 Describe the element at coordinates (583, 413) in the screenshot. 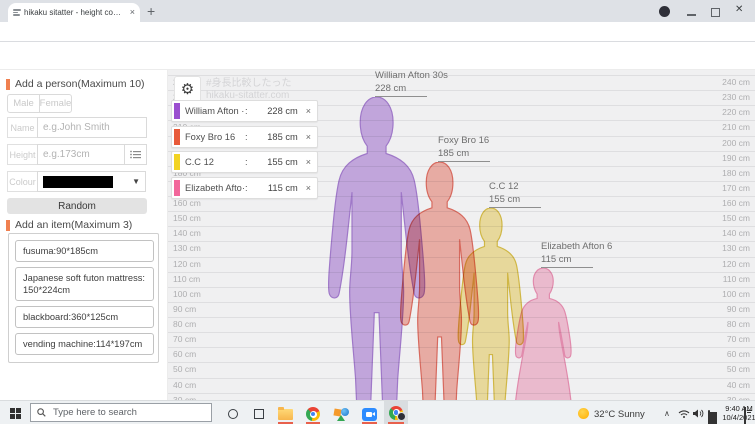

I see `weather-sun-icon` at that location.